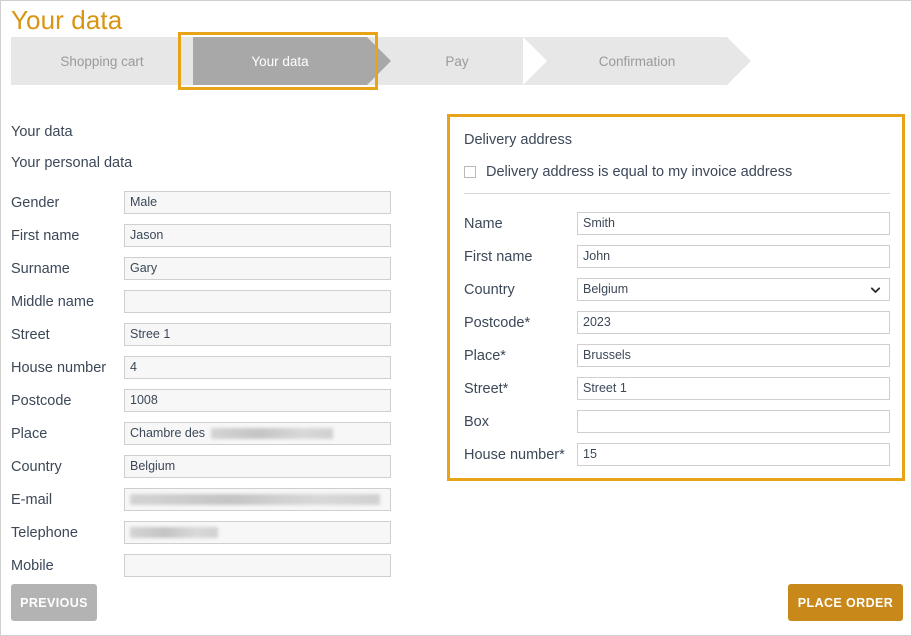 The image size is (912, 636). I want to click on delivery-row-name: Name Smith, so click(676, 223).